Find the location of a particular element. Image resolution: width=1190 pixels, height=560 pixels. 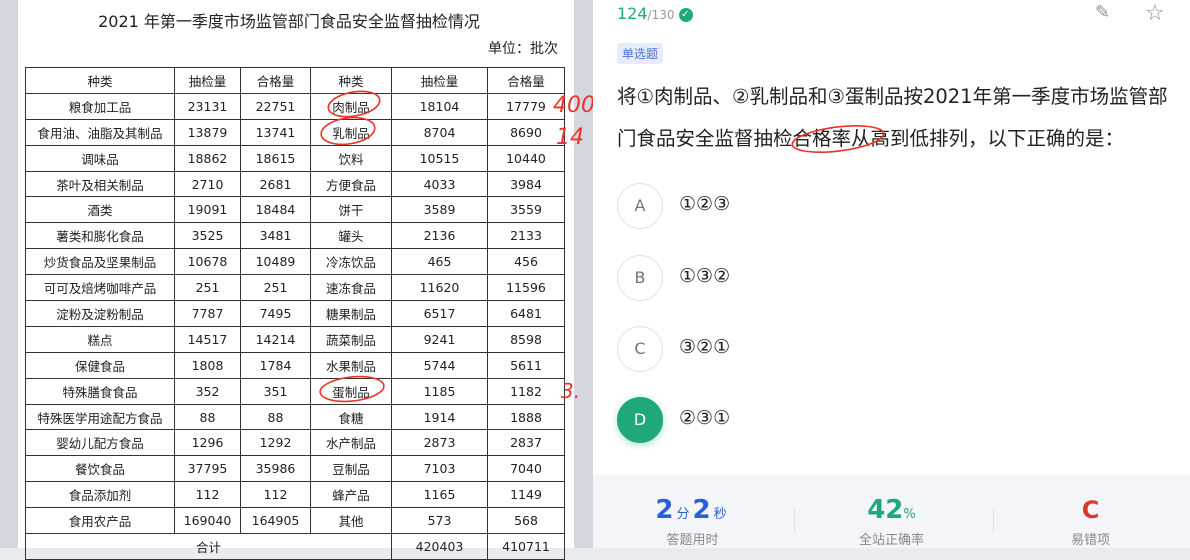

table-cell: 568 is located at coordinates (526, 521).